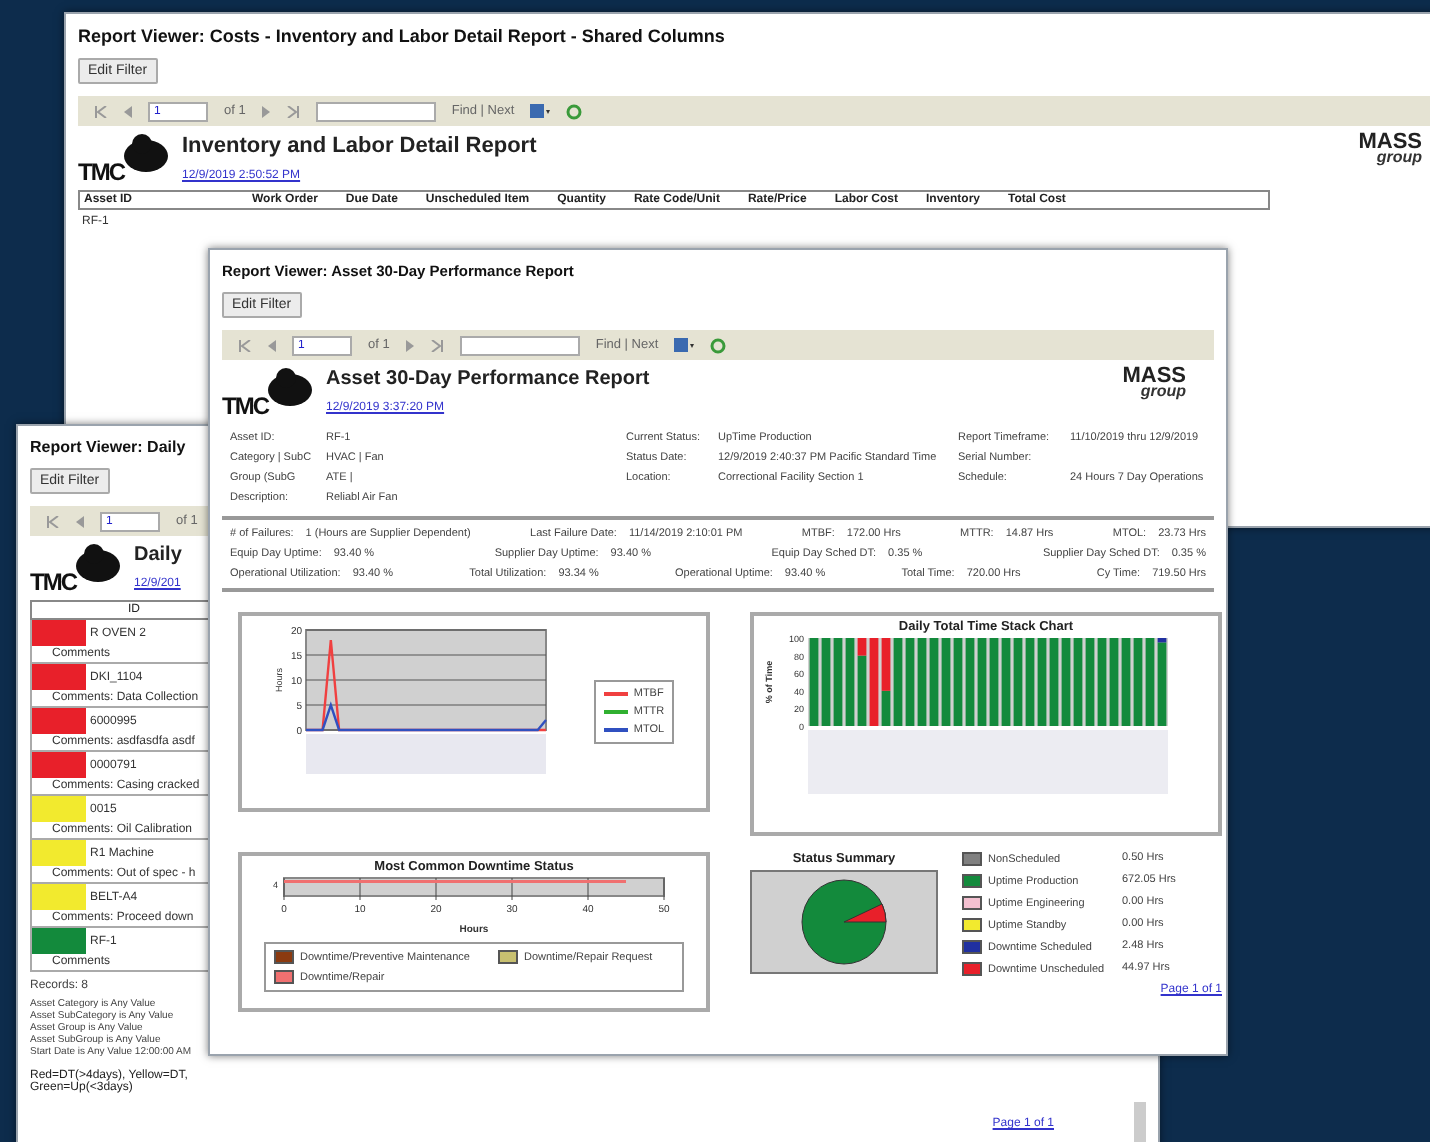 This screenshot has width=1430, height=1142. What do you see at coordinates (158, 555) in the screenshot?
I see `report-title: Daily` at bounding box center [158, 555].